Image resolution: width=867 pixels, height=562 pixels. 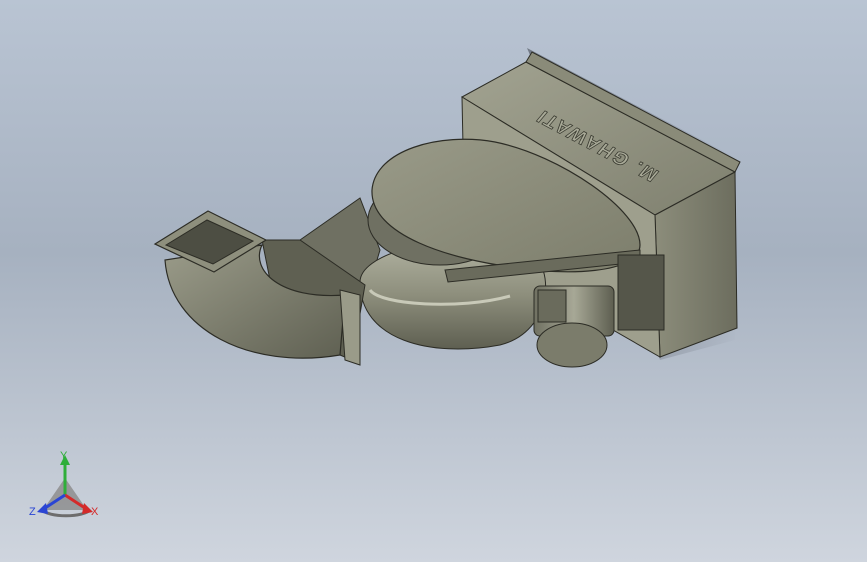 I want to click on z-axis-label: Z, so click(x=32, y=512).